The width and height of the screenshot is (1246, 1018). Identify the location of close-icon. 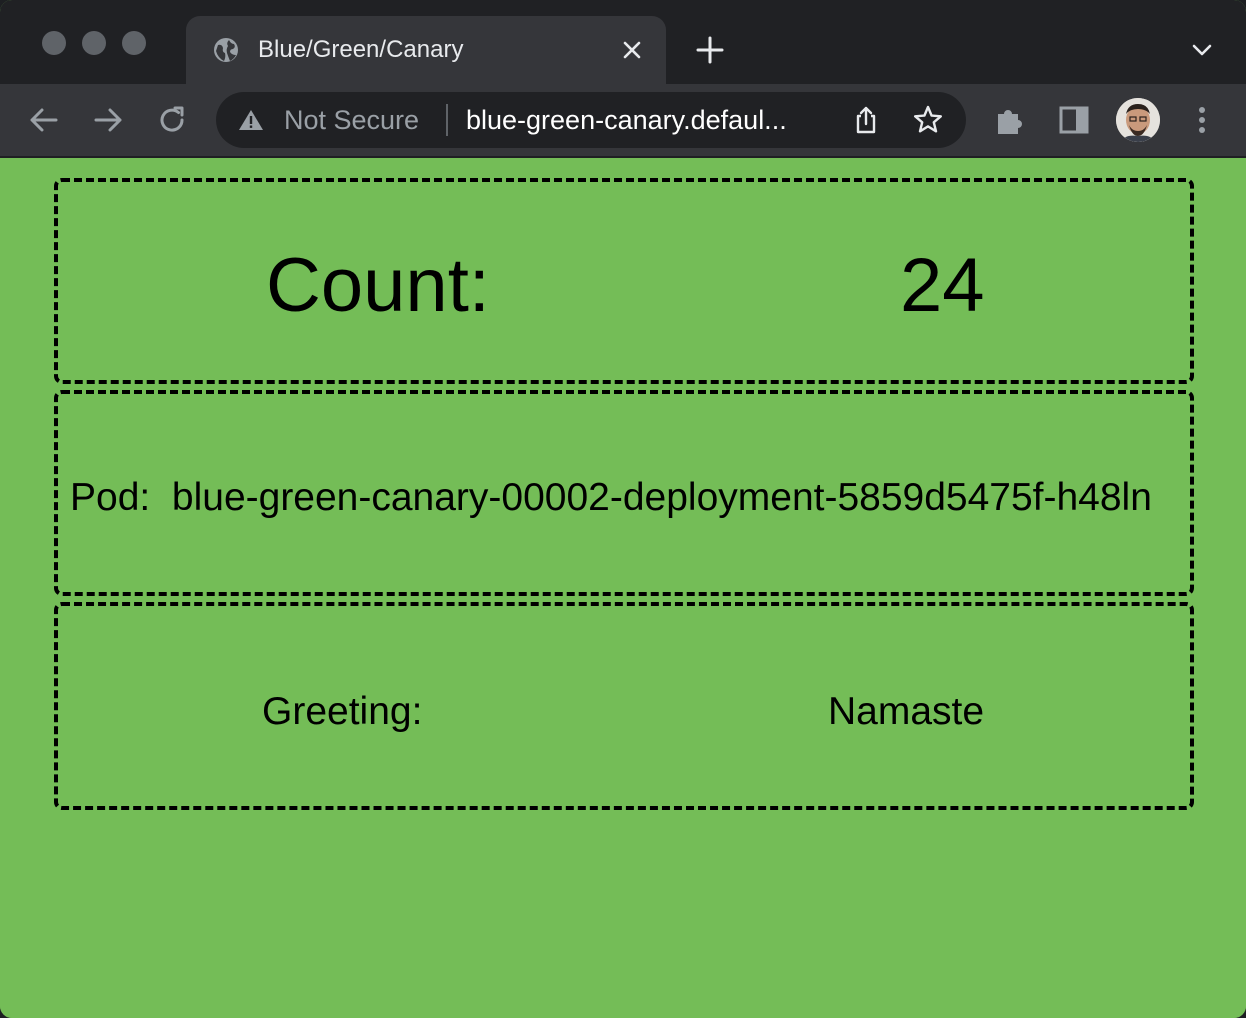
(632, 50).